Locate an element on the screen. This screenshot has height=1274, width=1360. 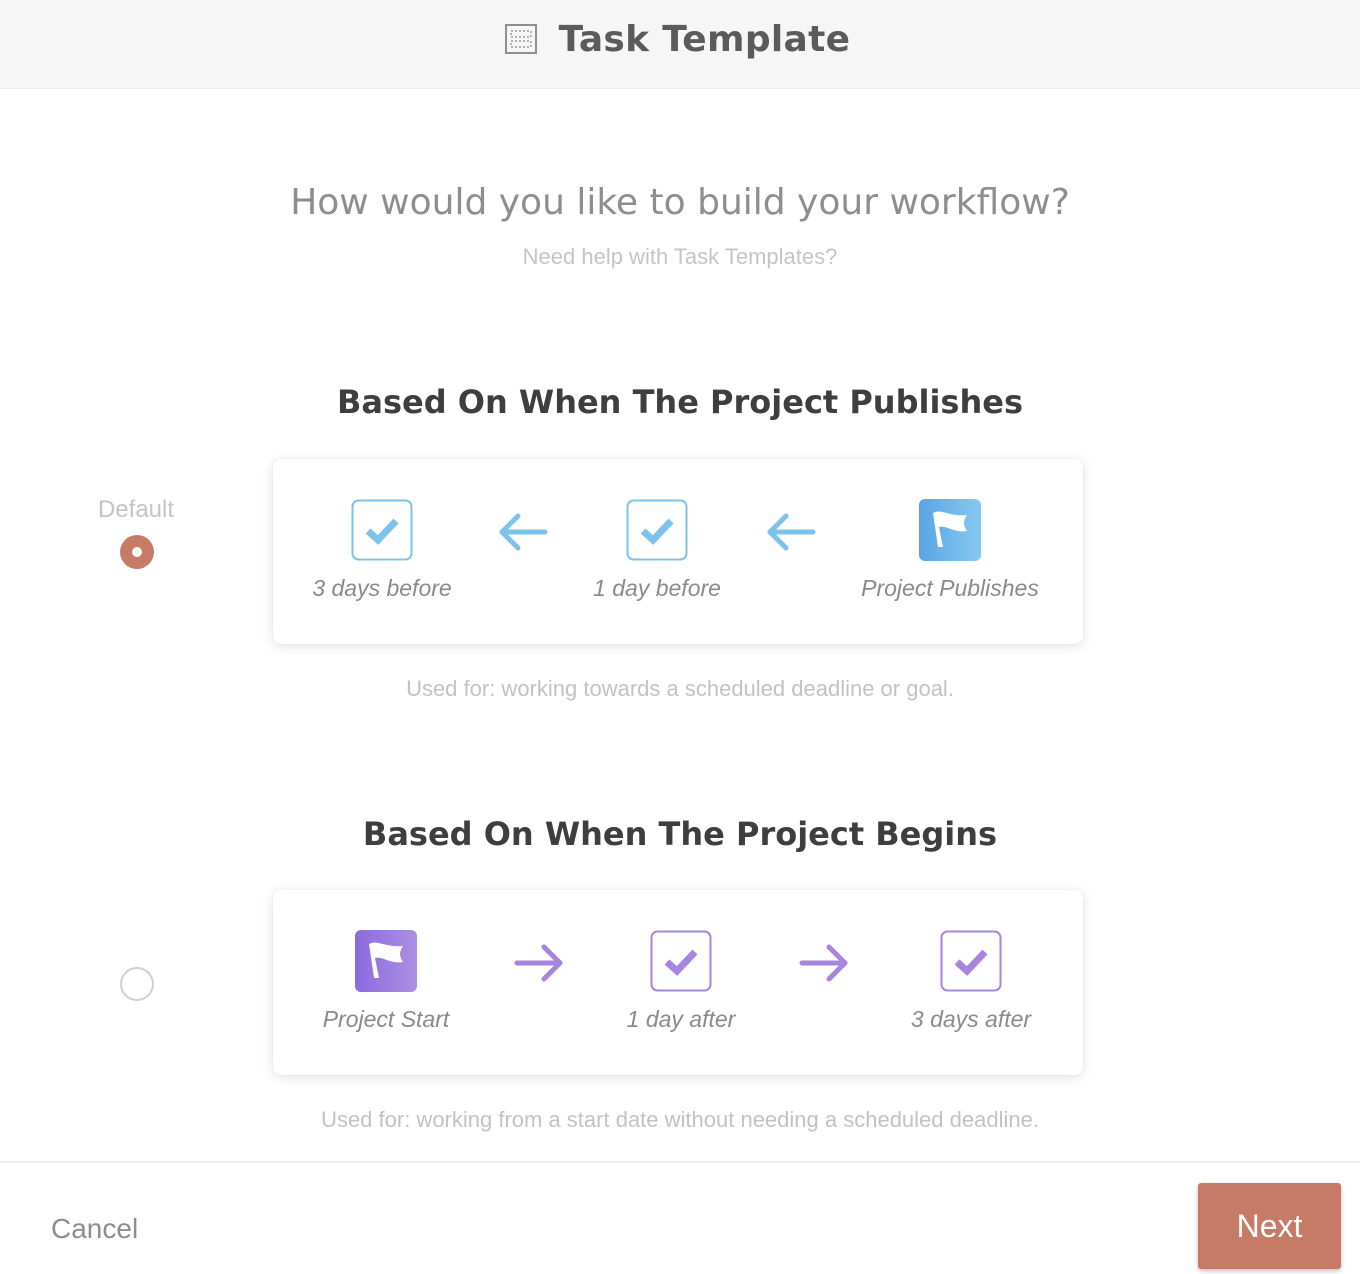
option-publish-radio is located at coordinates (137, 552).